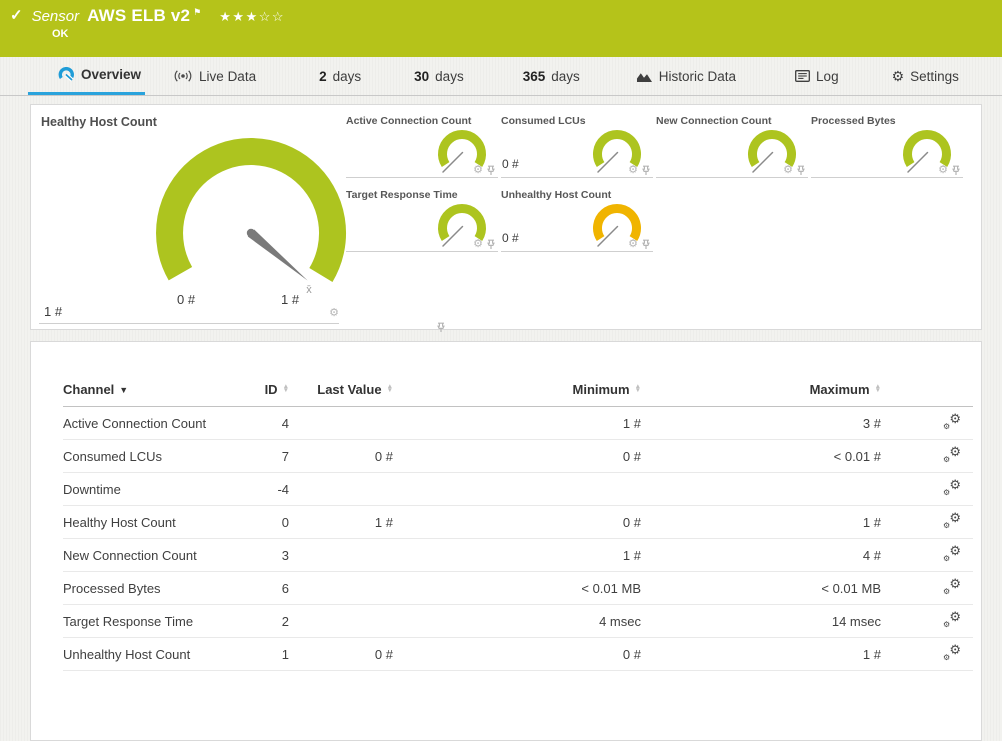 This screenshot has width=1002, height=741. I want to click on small-gauge-cell: Active Connection Count ⚙, so click(422, 145).